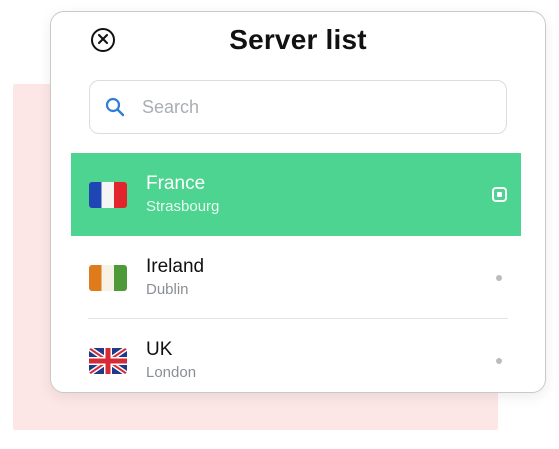 Image resolution: width=559 pixels, height=449 pixels. What do you see at coordinates (115, 107) in the screenshot?
I see `search-icon` at bounding box center [115, 107].